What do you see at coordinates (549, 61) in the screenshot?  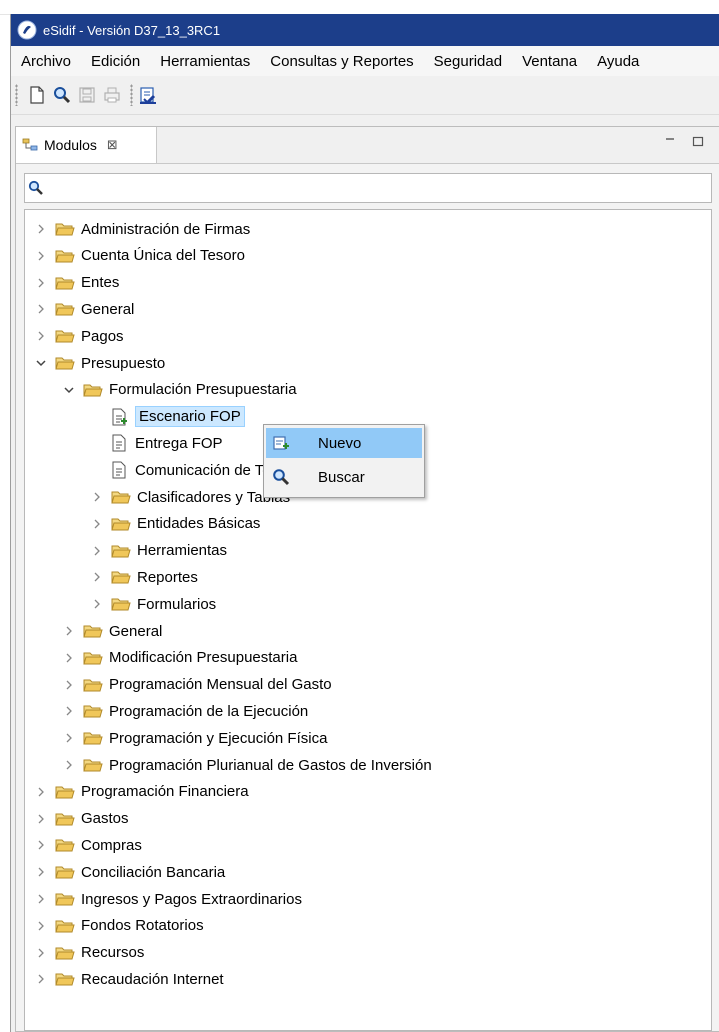 I see `menu-ventana: Ventana` at bounding box center [549, 61].